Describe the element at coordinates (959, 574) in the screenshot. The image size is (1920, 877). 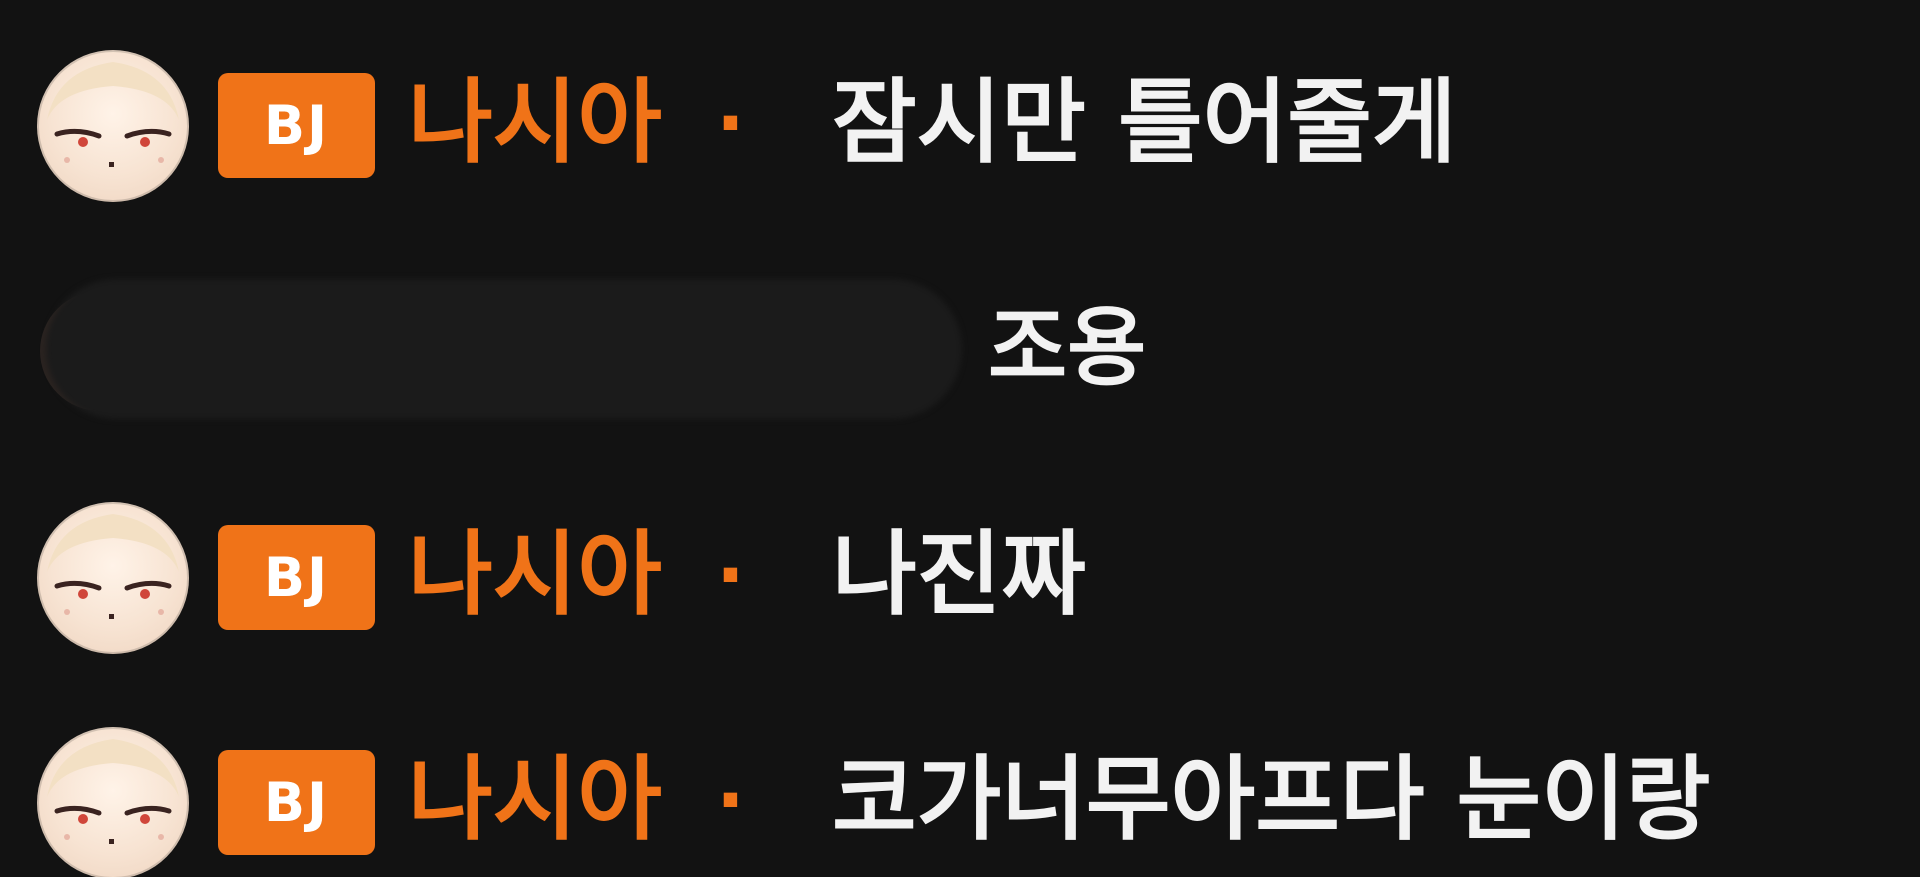
I see `message-text: 나진짜` at that location.